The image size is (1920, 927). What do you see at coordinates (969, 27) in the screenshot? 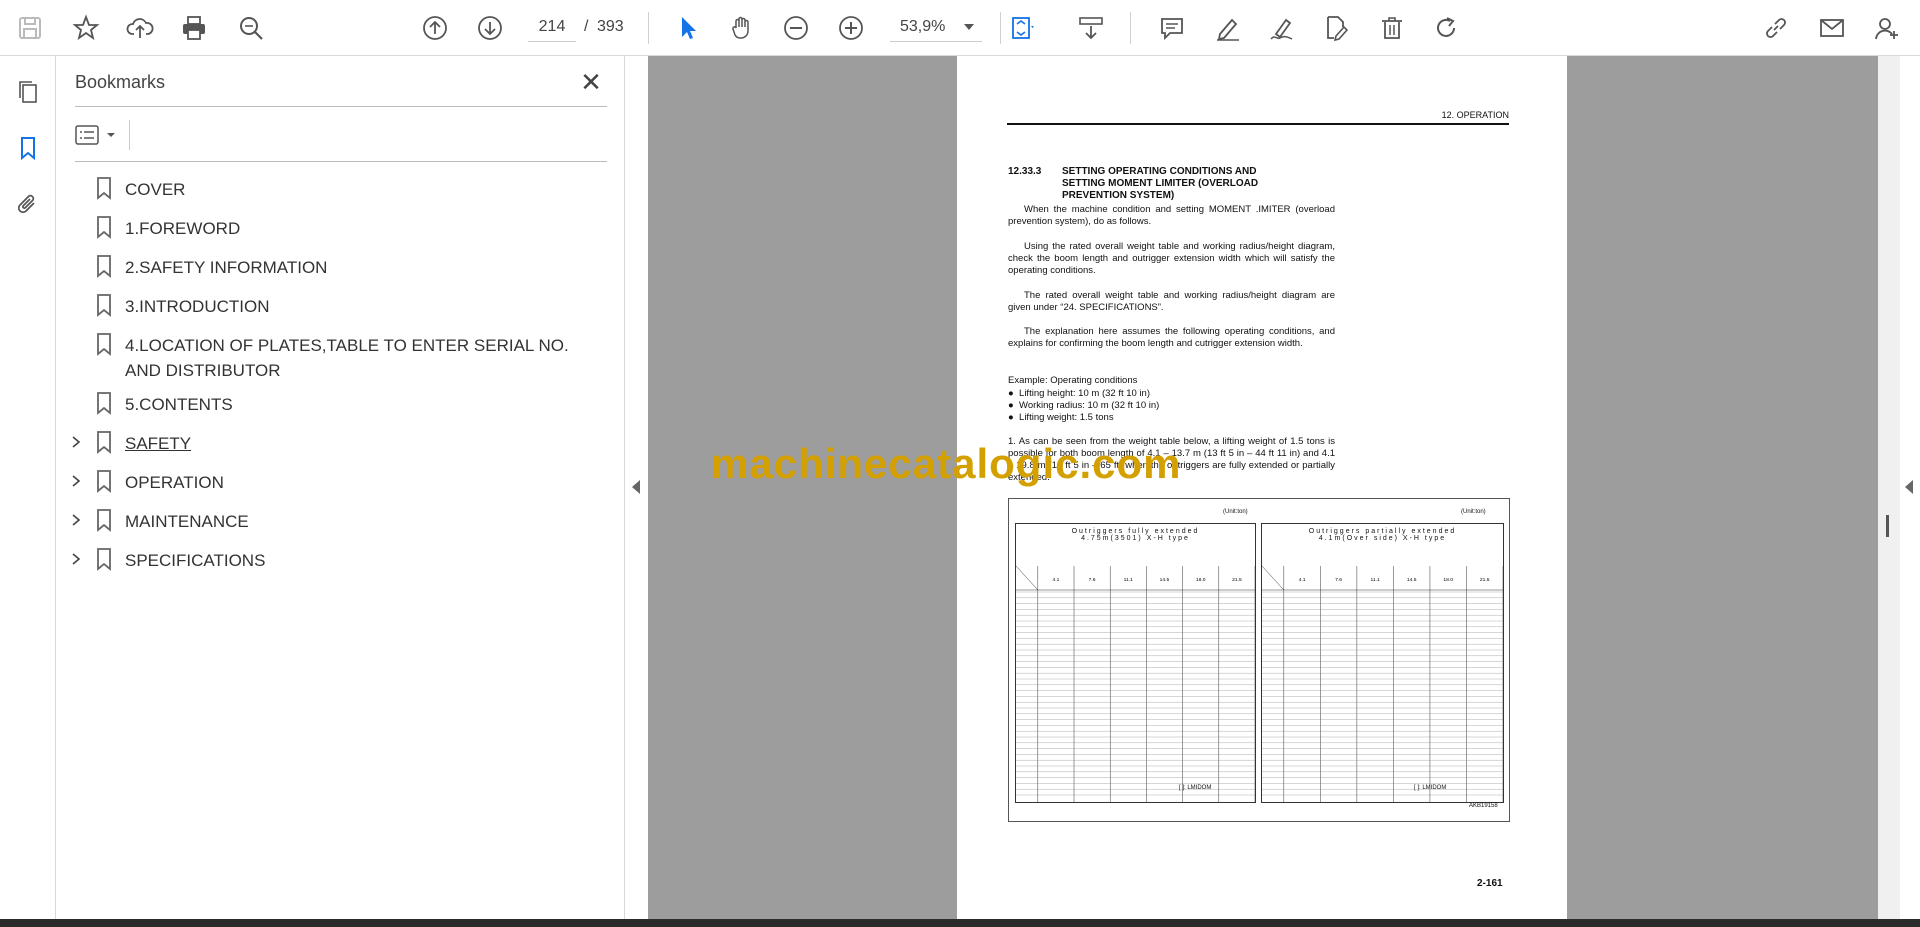
I see `chevron-down-icon` at bounding box center [969, 27].